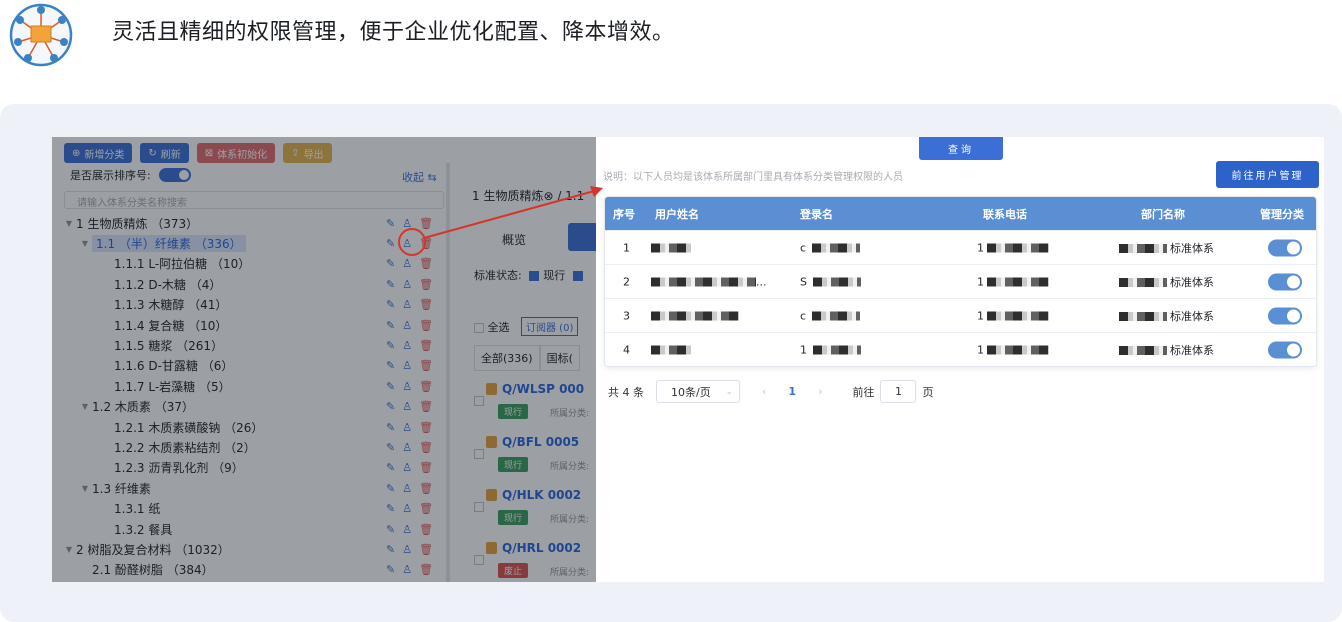 Image resolution: width=1342 pixels, height=622 pixels. What do you see at coordinates (174, 175) in the screenshot?
I see `sort-number-toggle` at bounding box center [174, 175].